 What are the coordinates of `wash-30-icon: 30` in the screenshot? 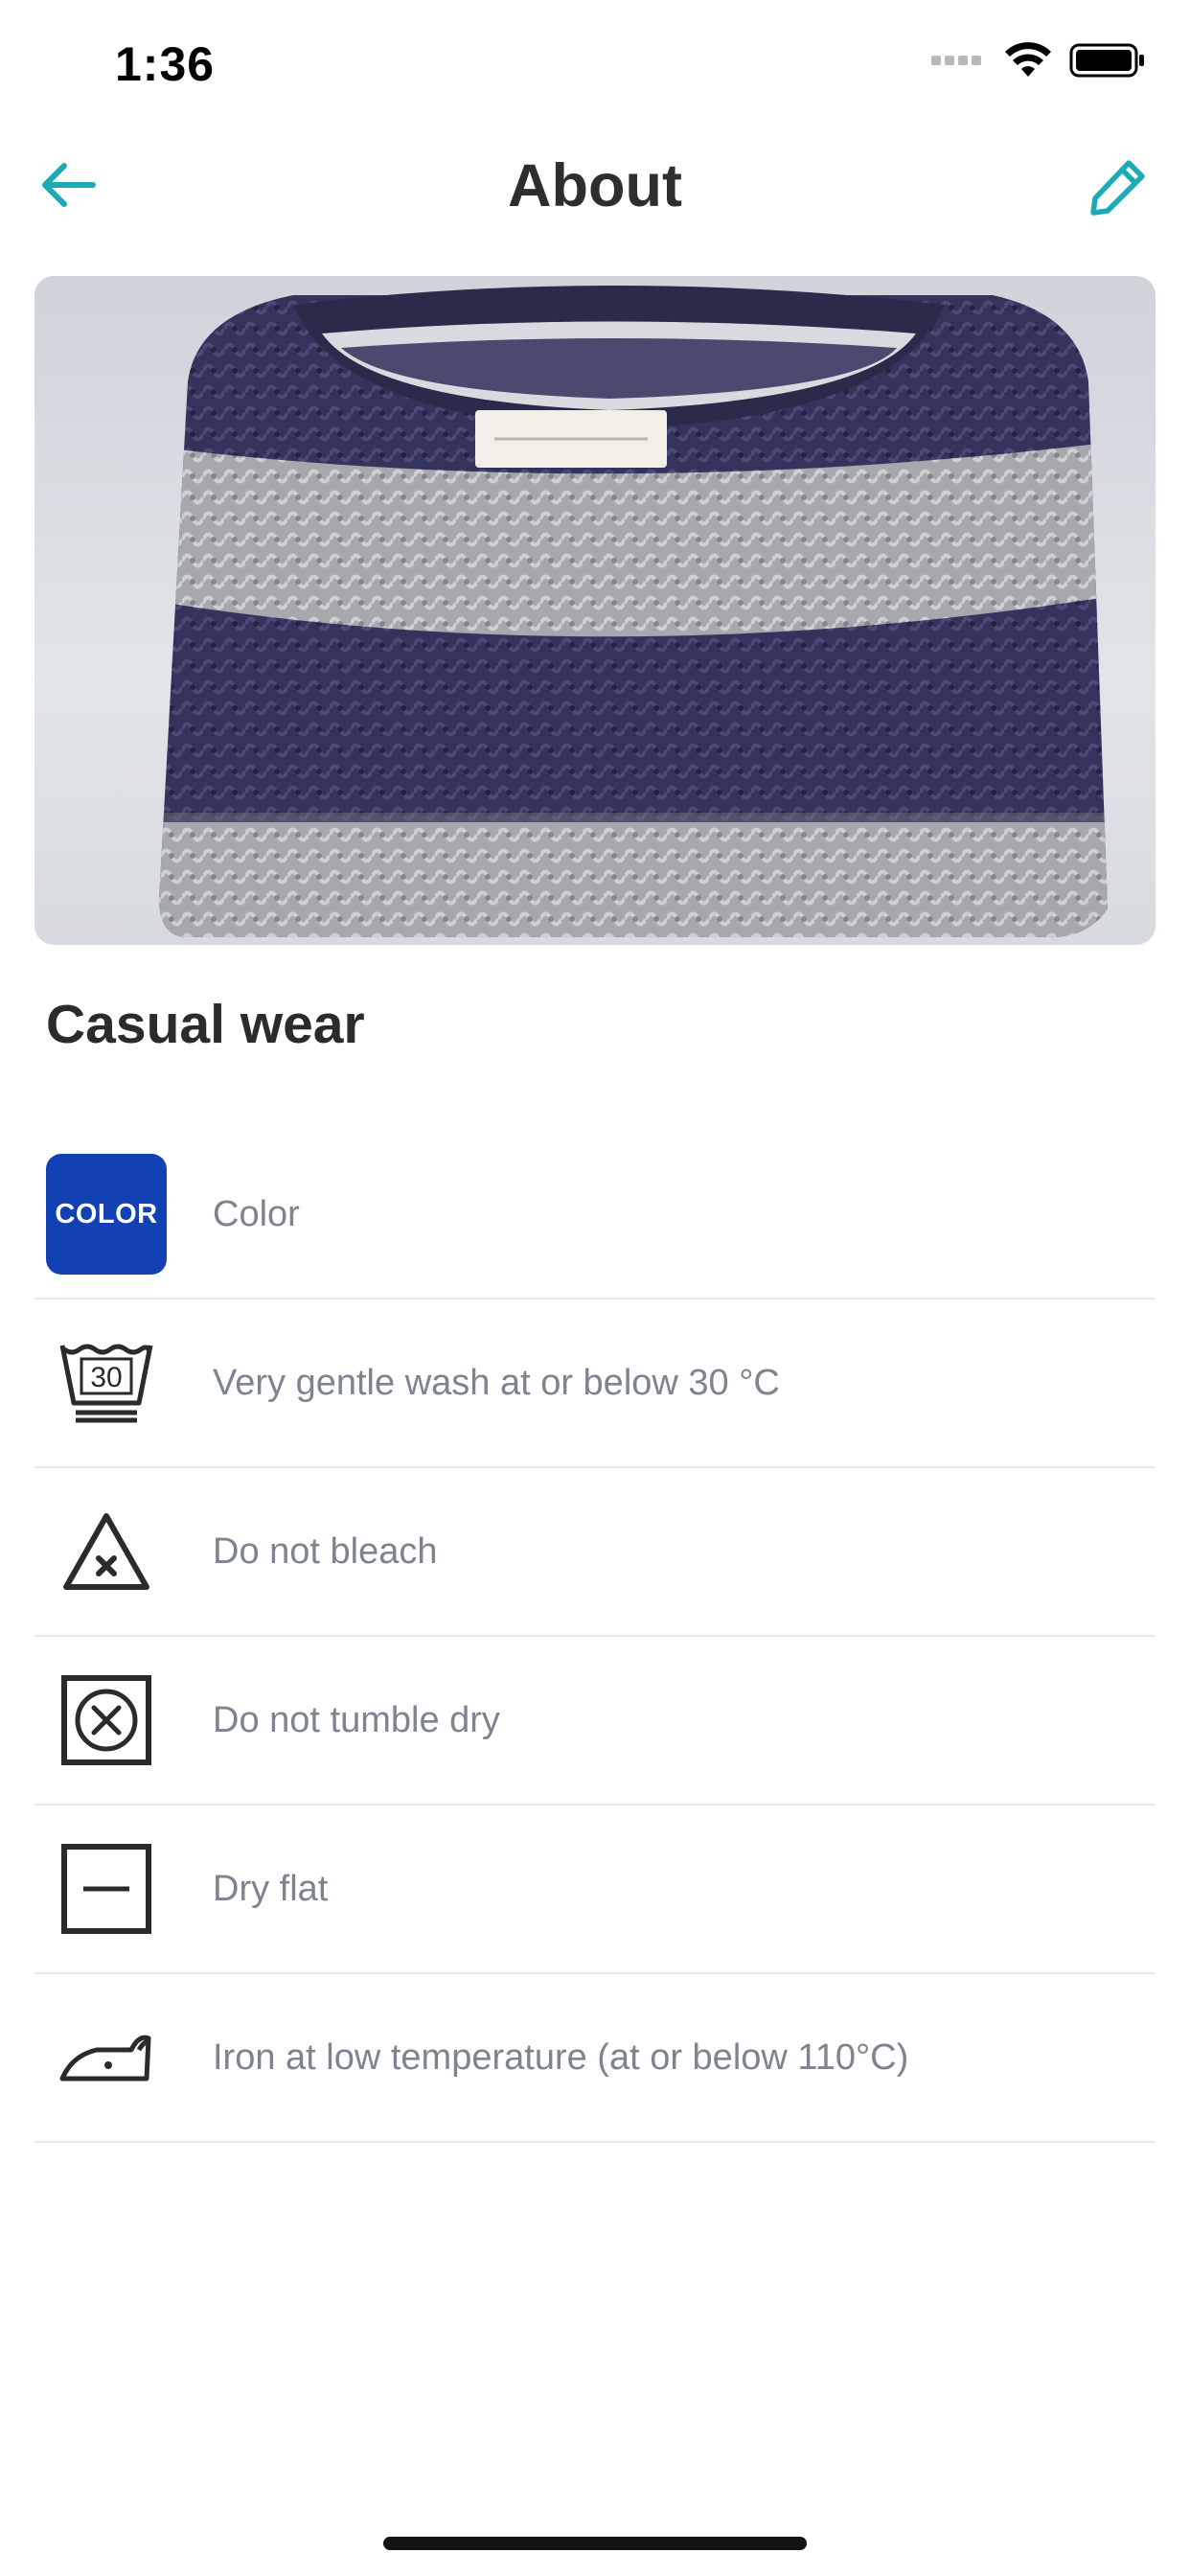 It's located at (106, 1383).